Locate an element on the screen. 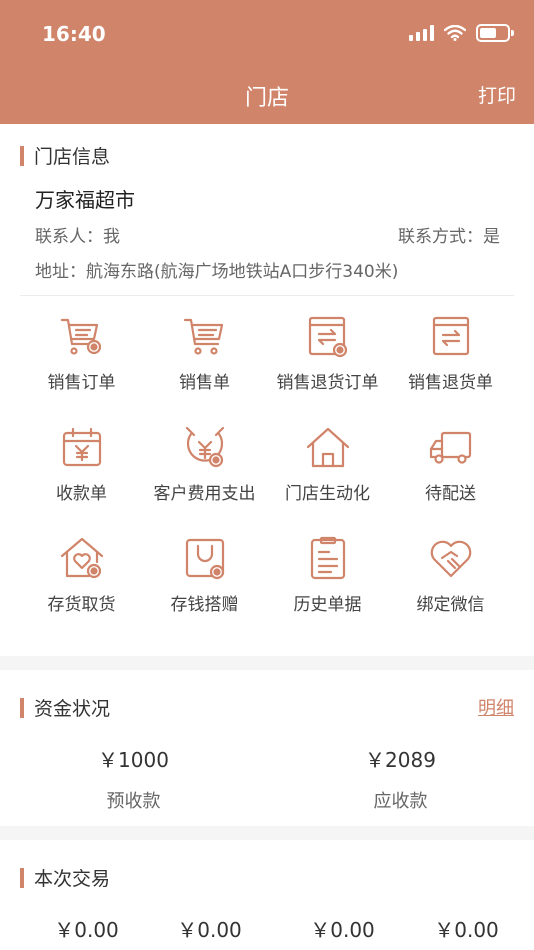 The height and width of the screenshot is (950, 534). contact-way: 联系方式：是 is located at coordinates (449, 237).